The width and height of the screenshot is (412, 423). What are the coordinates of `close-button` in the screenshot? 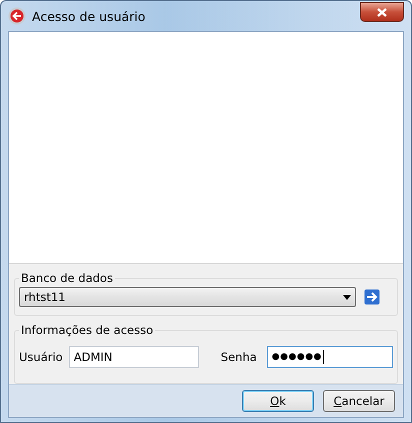 It's located at (382, 12).